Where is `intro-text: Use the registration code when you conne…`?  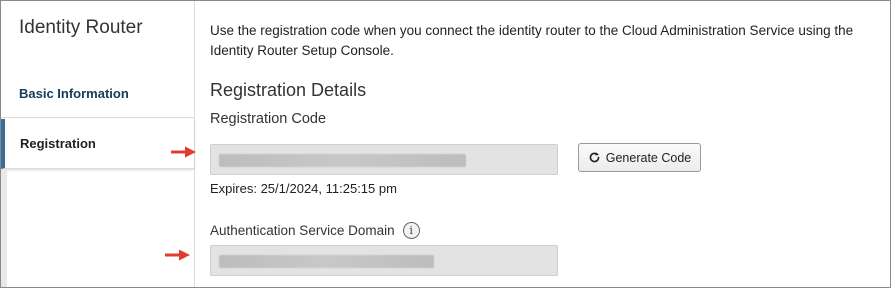
intro-text: Use the registration code when you conne… is located at coordinates (532, 40).